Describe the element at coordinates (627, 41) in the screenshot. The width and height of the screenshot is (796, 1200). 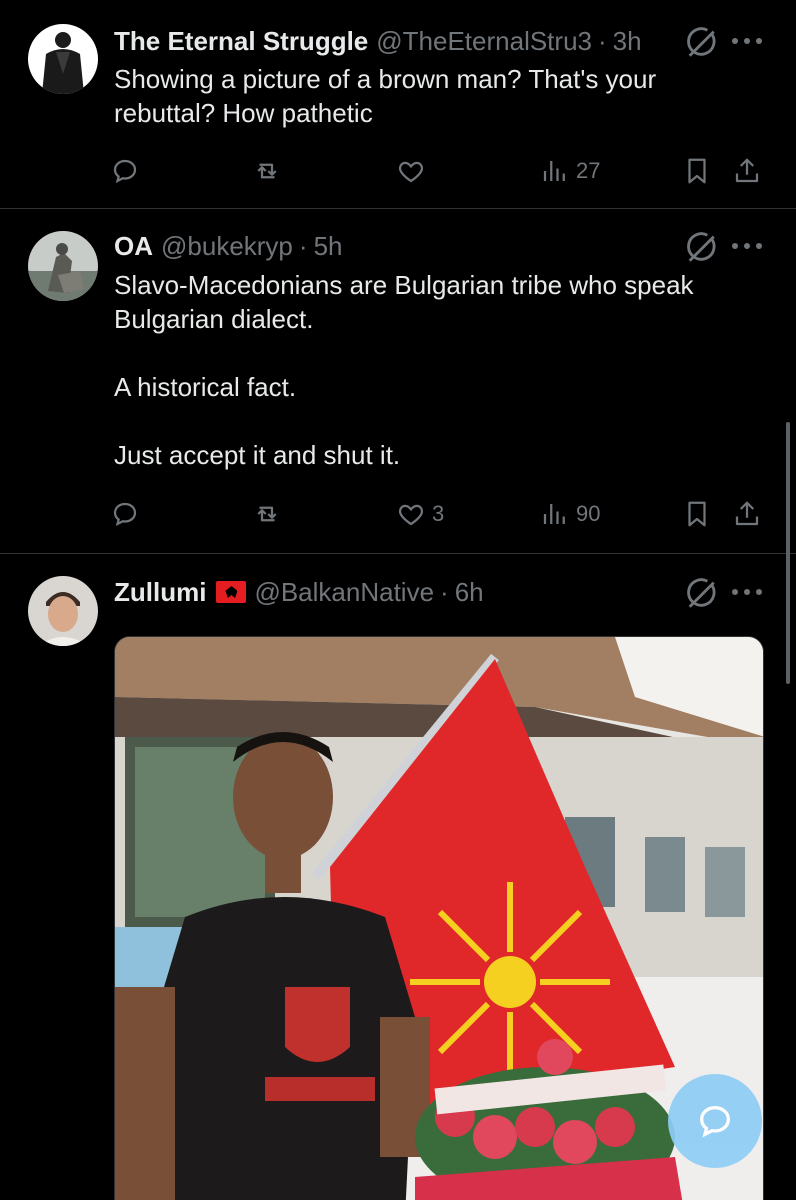
I see `timestamp: 3h` at that location.